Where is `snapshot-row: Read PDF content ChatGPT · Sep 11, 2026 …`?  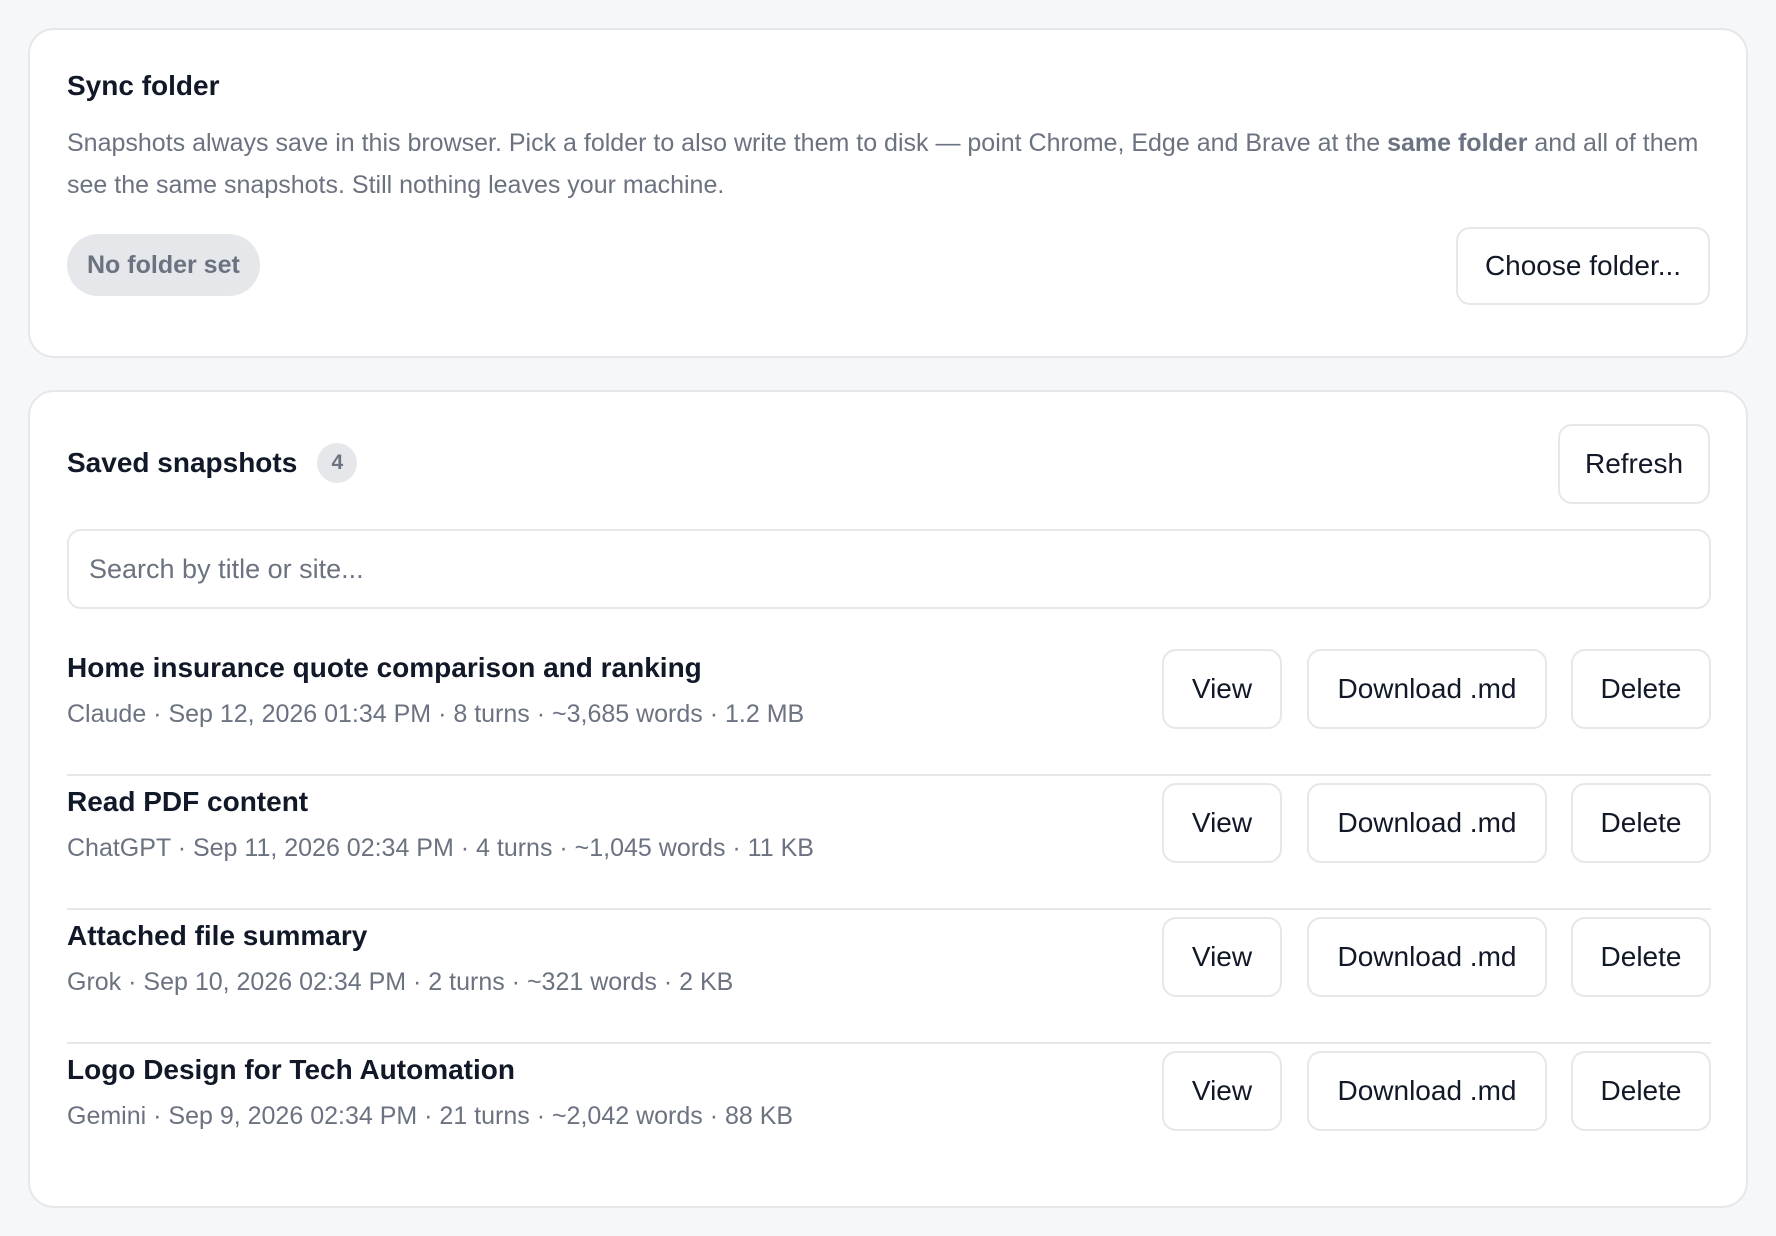 snapshot-row: Read PDF content ChatGPT · Sep 11, 2026 … is located at coordinates (889, 843).